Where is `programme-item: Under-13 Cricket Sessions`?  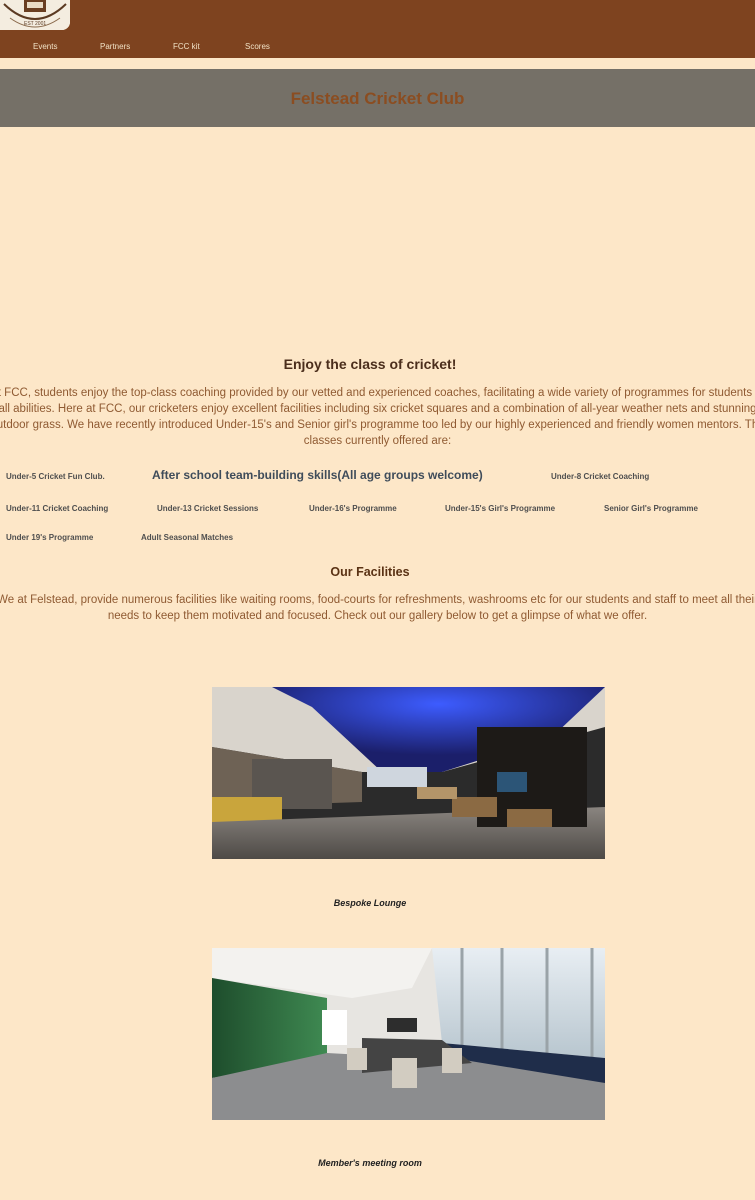 programme-item: Under-13 Cricket Sessions is located at coordinates (208, 508).